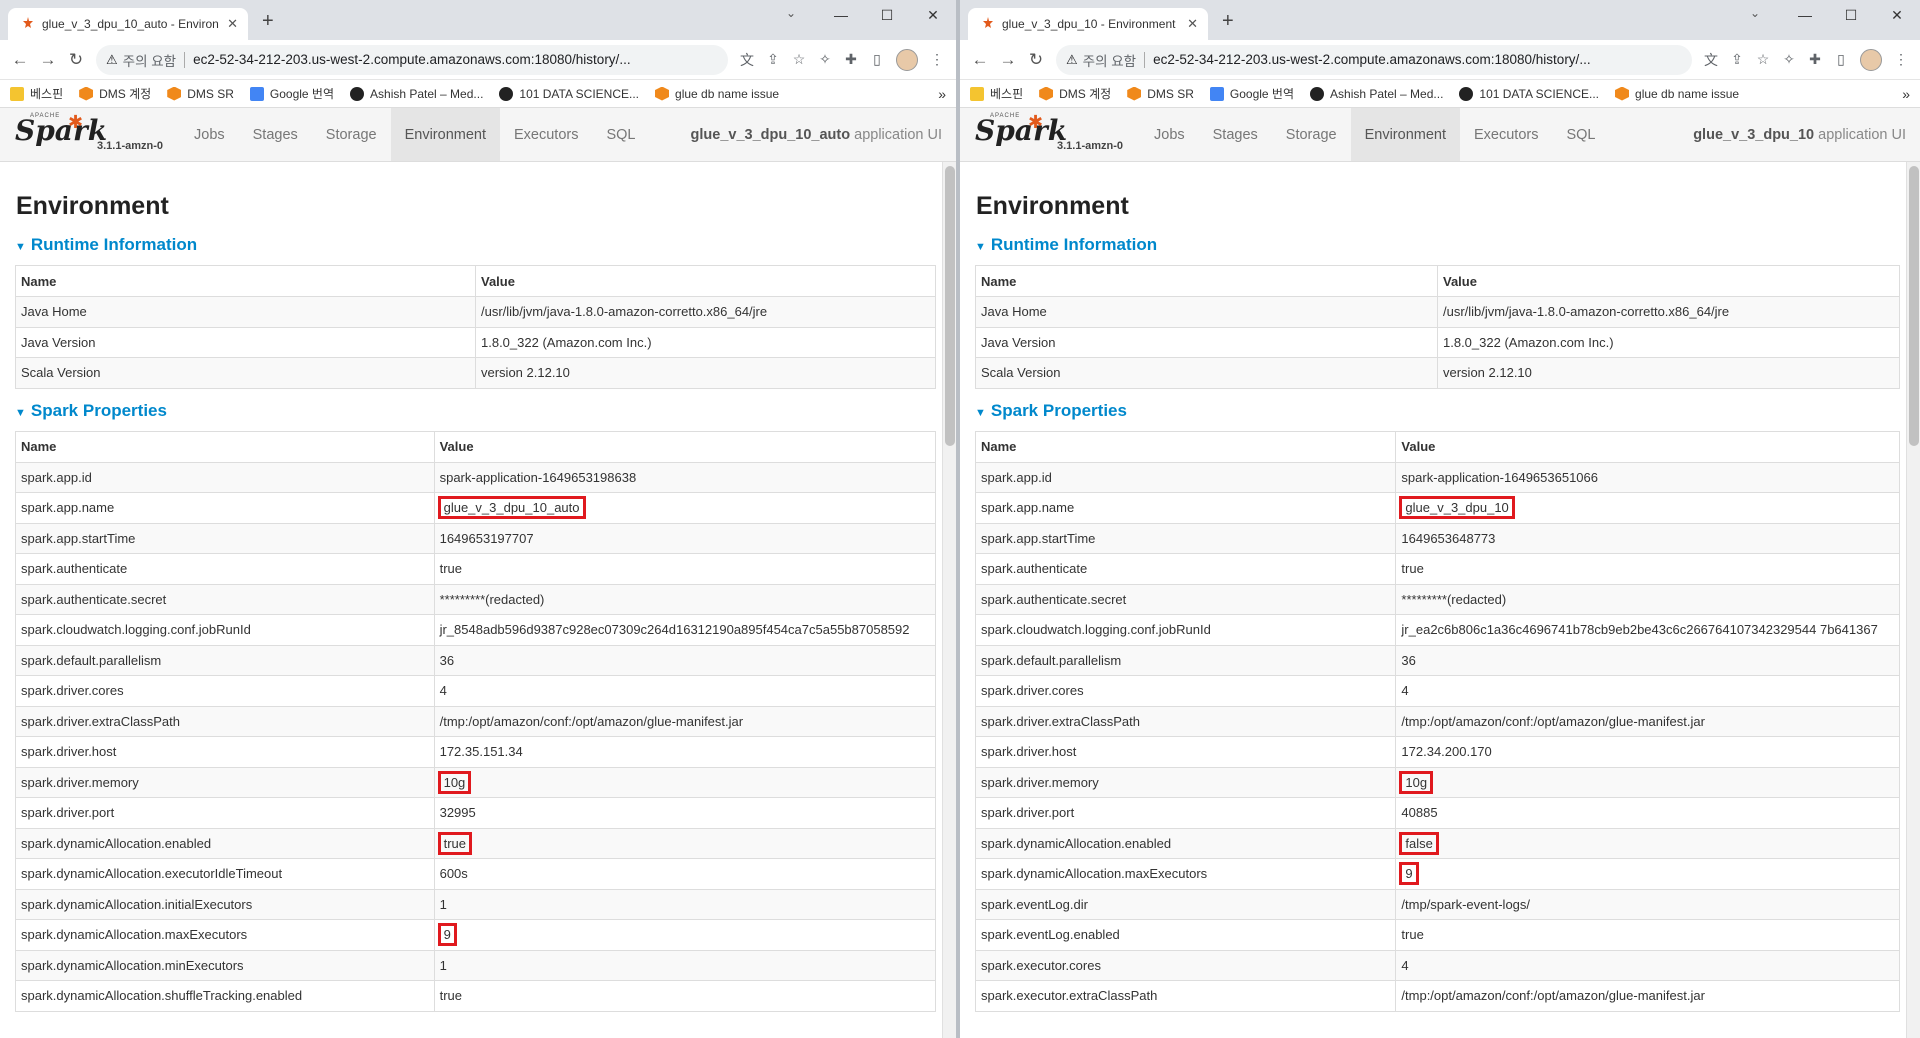 The height and width of the screenshot is (1038, 1920). Describe the element at coordinates (225, 752) in the screenshot. I see `property-name: spark.driver.host` at that location.